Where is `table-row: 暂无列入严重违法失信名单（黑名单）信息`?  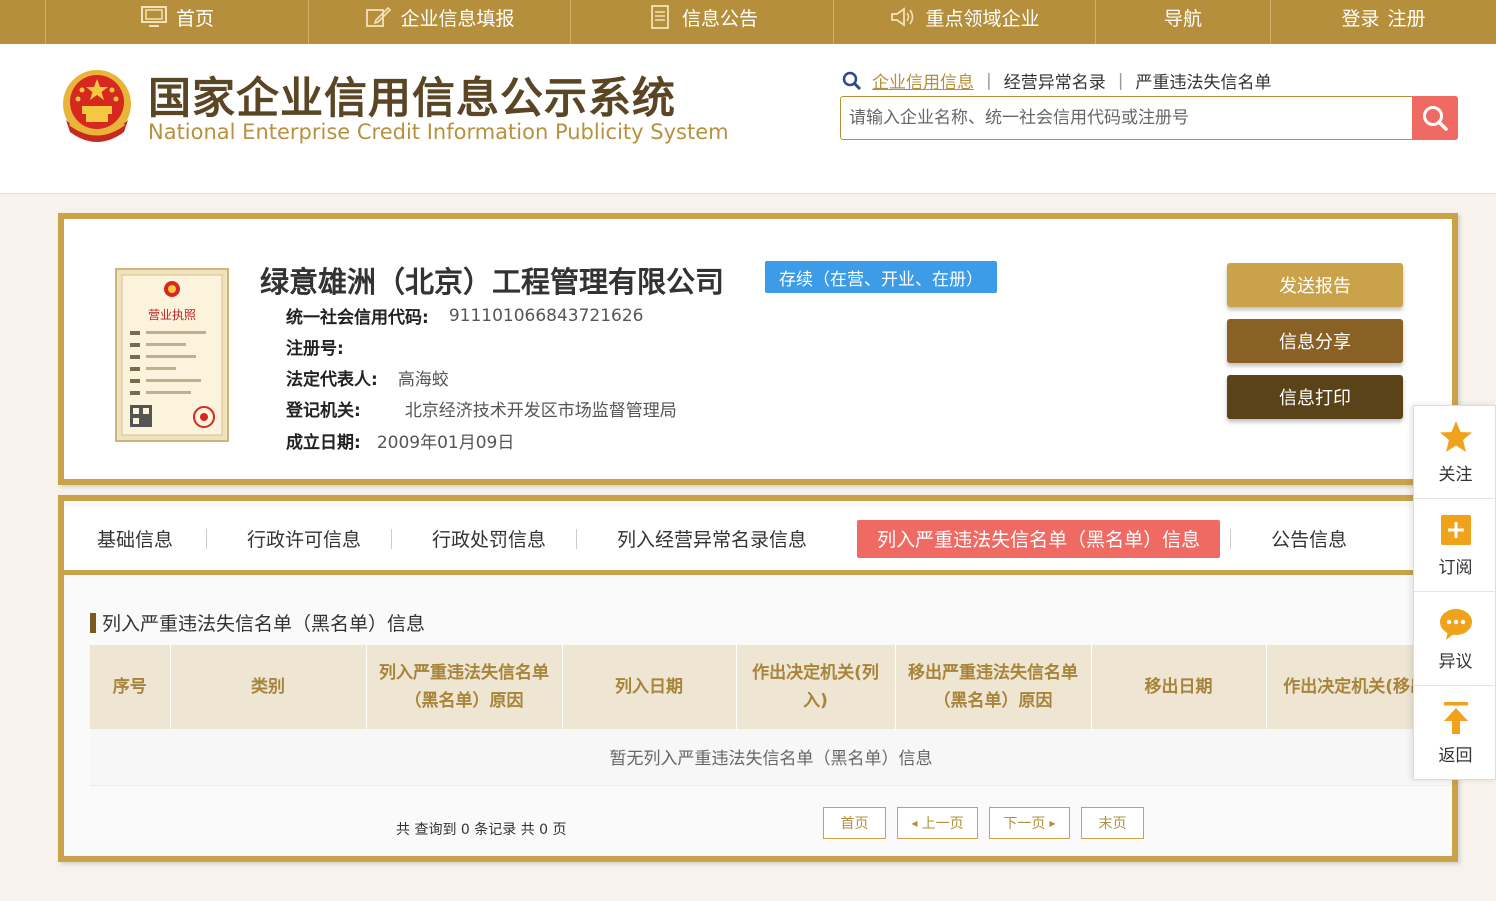
table-row: 暂无列入严重违法失信名单（黑名单）信息 is located at coordinates (771, 757).